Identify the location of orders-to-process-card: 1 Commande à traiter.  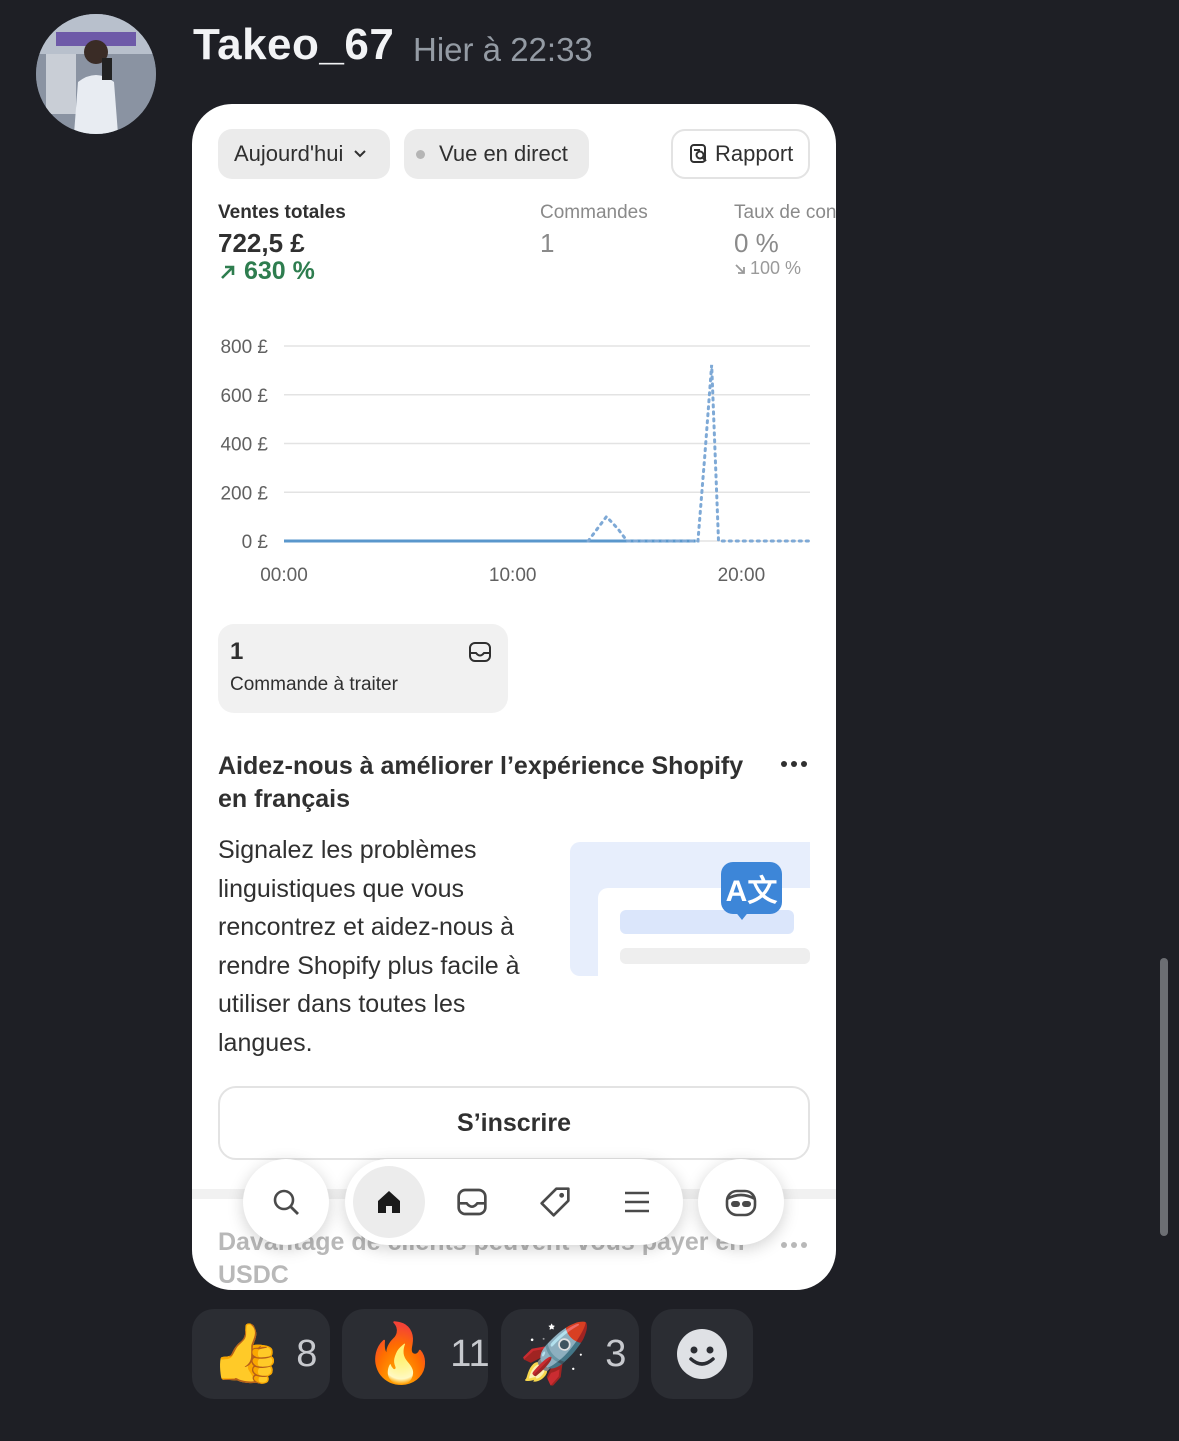
(363, 668).